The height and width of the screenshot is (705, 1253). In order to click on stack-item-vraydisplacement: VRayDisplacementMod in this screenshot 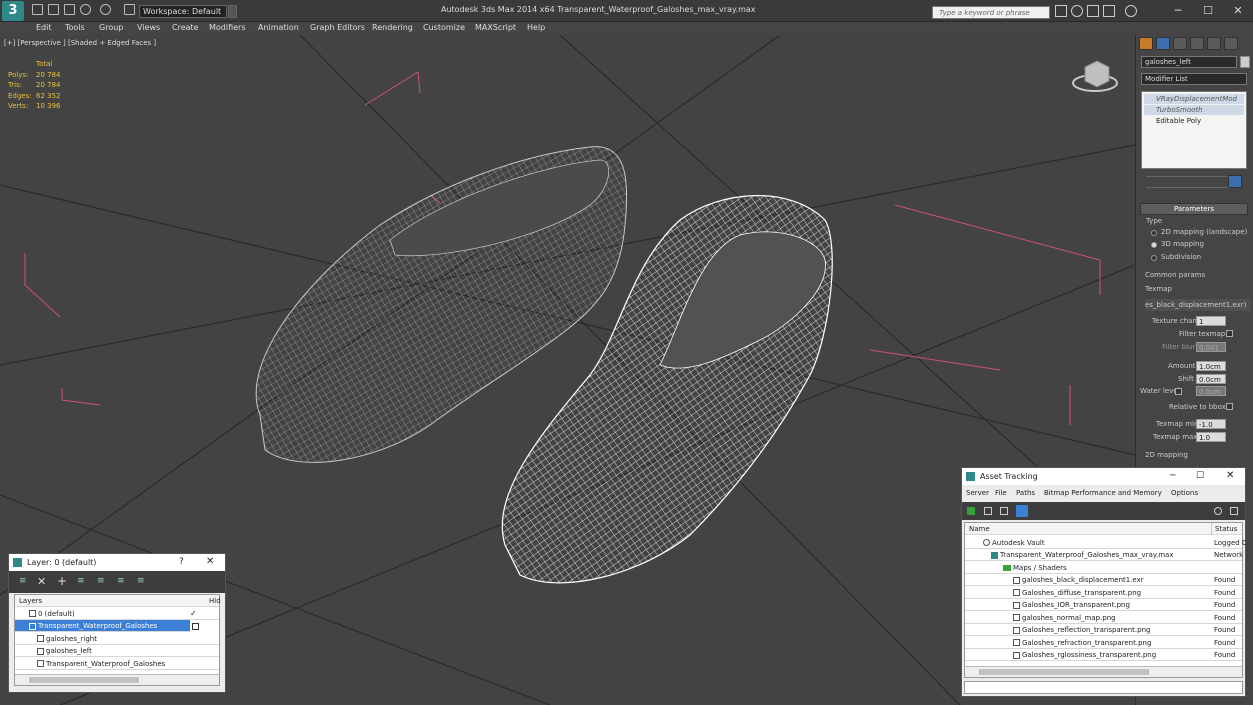, I will do `click(1194, 99)`.